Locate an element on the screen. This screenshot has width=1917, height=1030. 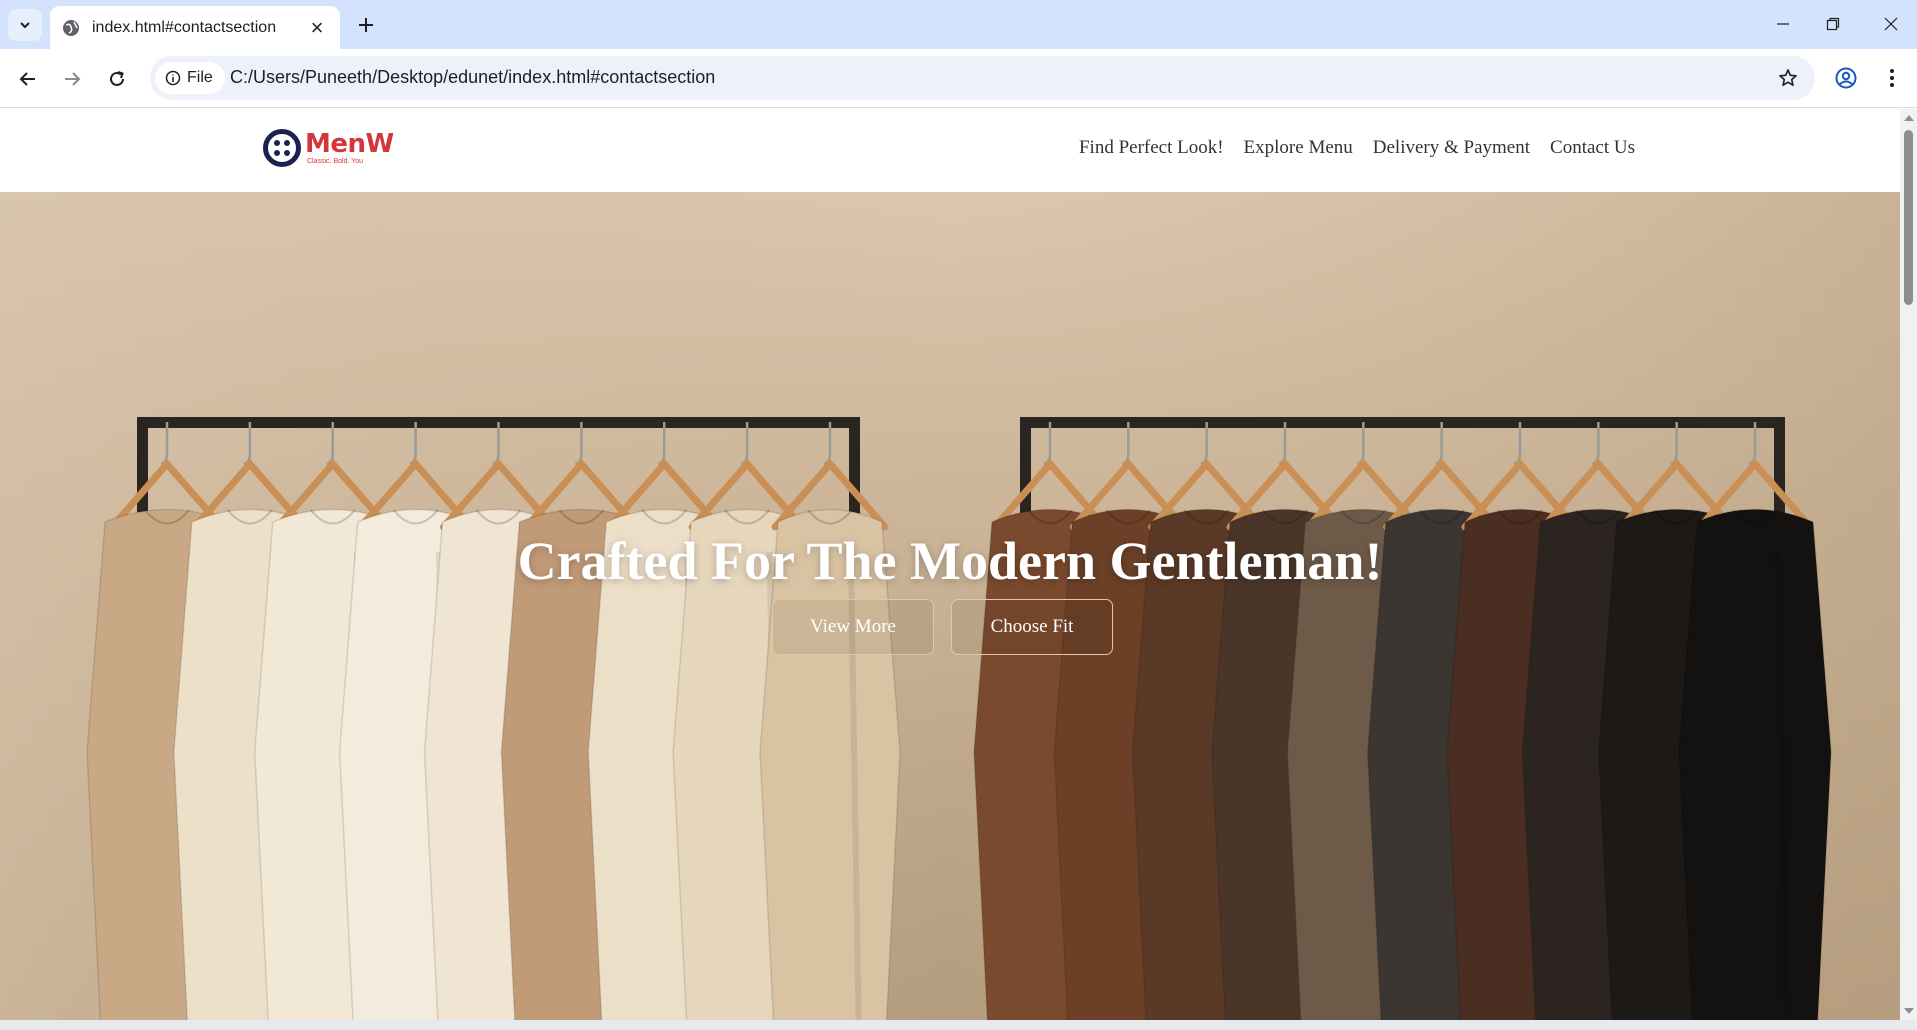
choose-fit-button: Choose Fit is located at coordinates (1032, 627).